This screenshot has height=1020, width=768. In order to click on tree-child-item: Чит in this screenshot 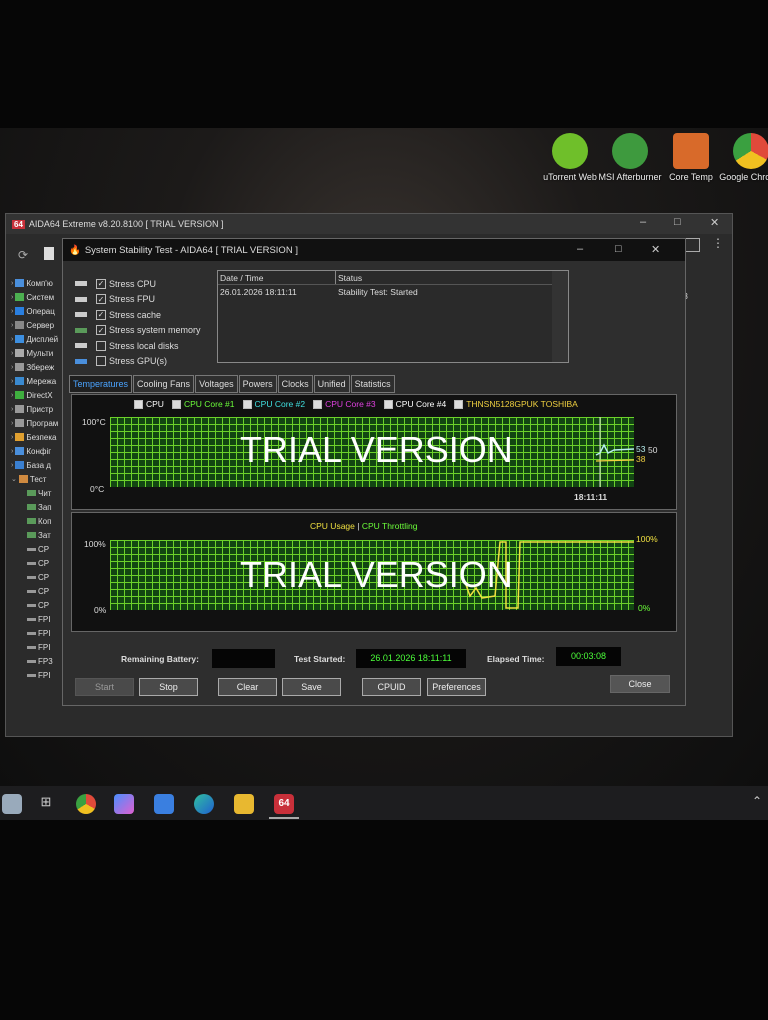, I will do `click(39, 493)`.